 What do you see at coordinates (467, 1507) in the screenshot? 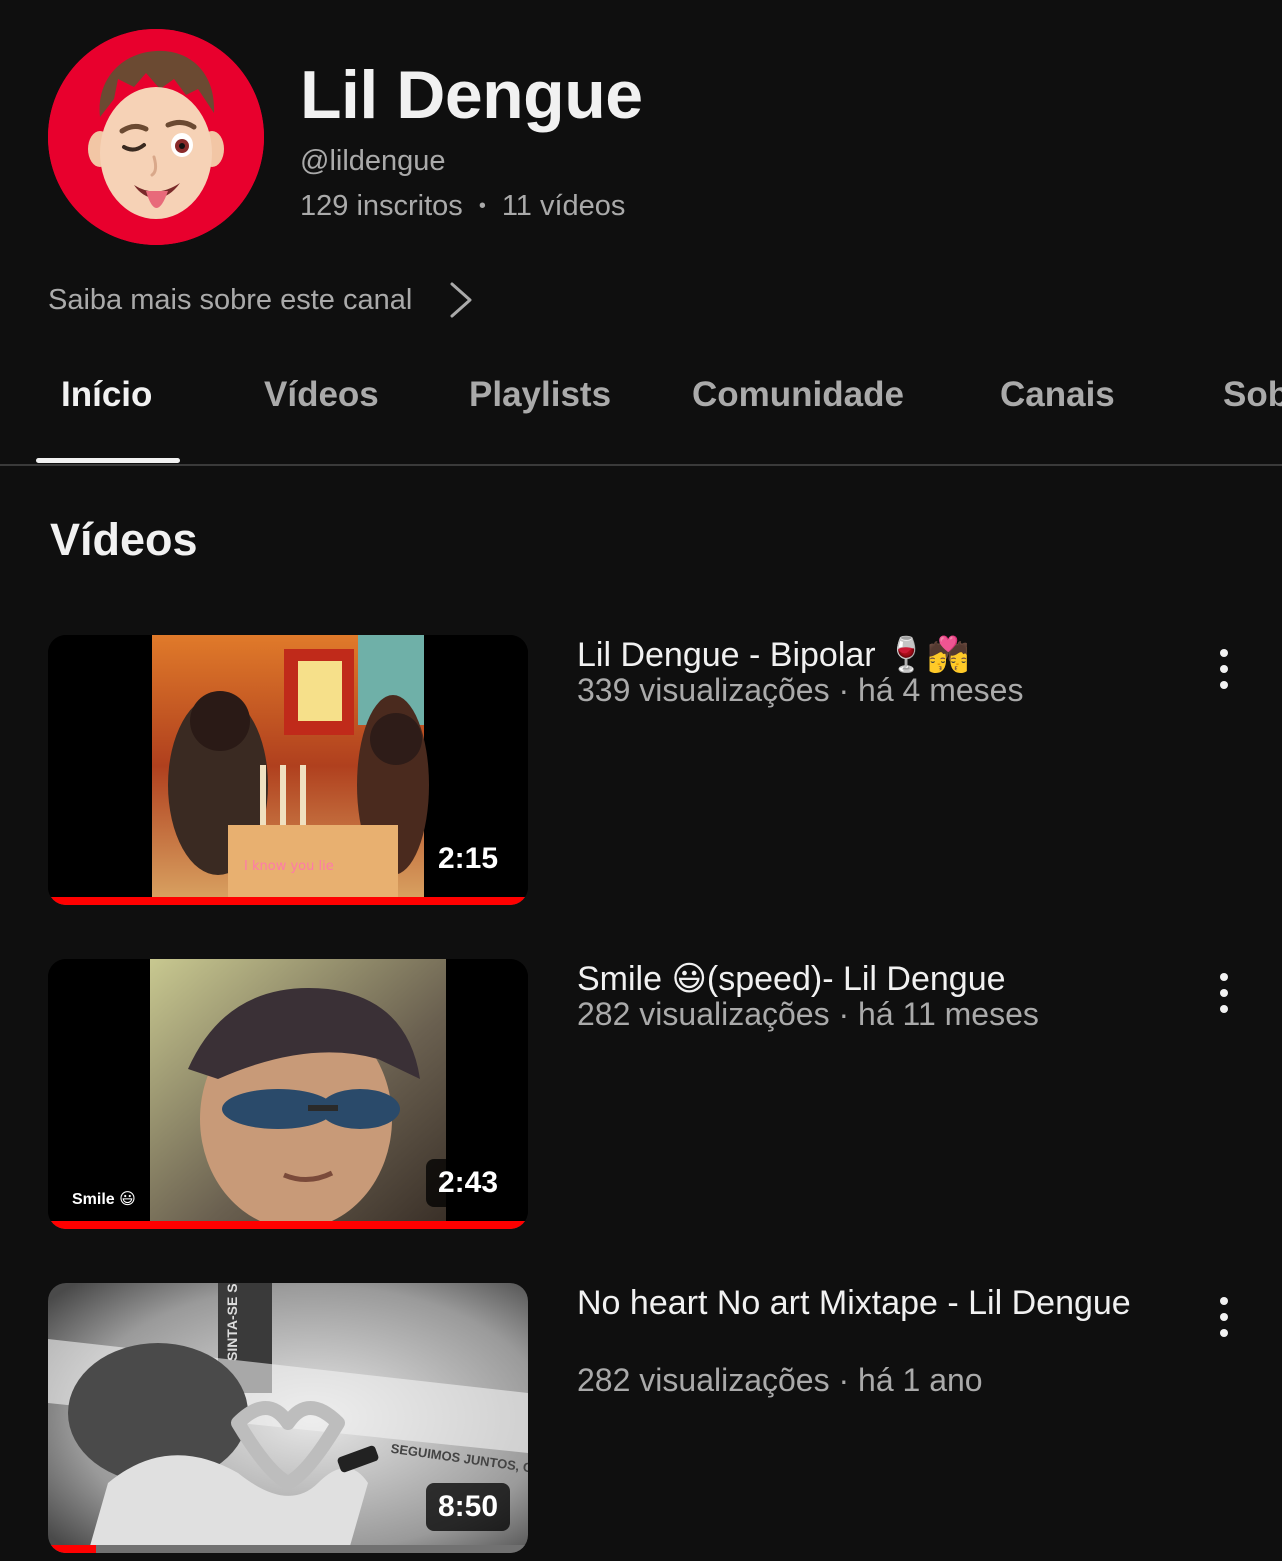
I see `video-duration: 8:50` at bounding box center [467, 1507].